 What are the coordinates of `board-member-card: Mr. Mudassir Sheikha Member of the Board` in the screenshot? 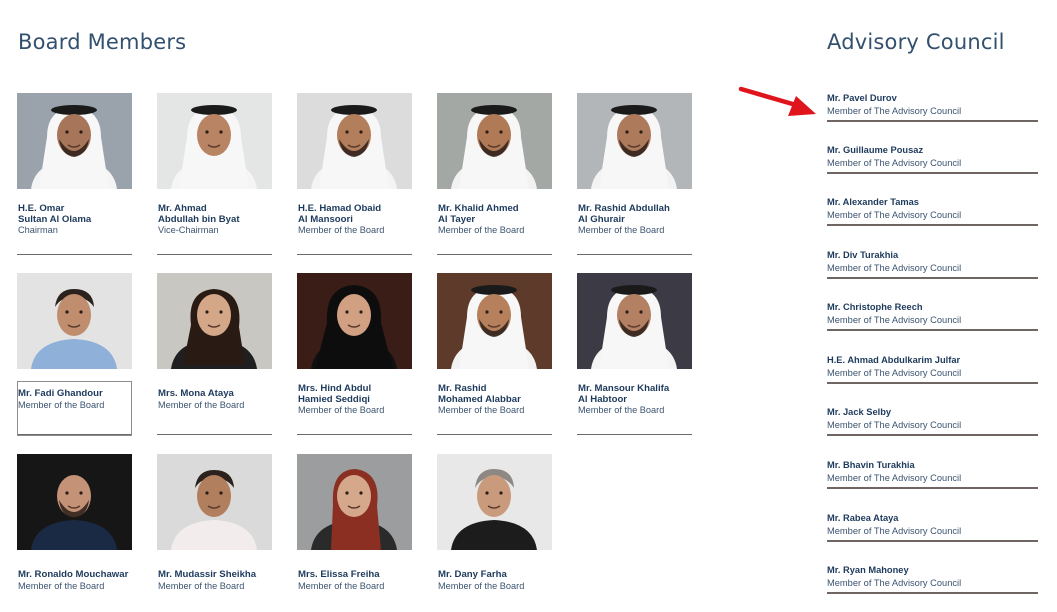 It's located at (214, 522).